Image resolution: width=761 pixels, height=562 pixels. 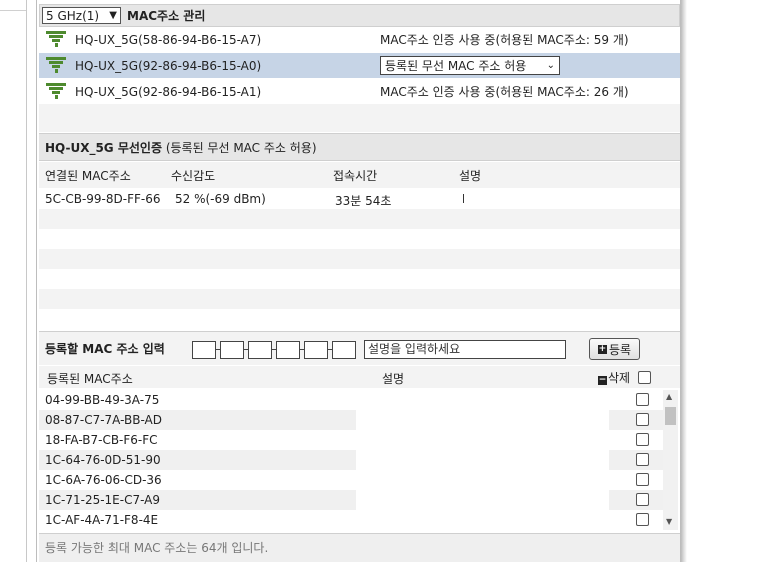 What do you see at coordinates (13, 281) in the screenshot?
I see `left-frame` at bounding box center [13, 281].